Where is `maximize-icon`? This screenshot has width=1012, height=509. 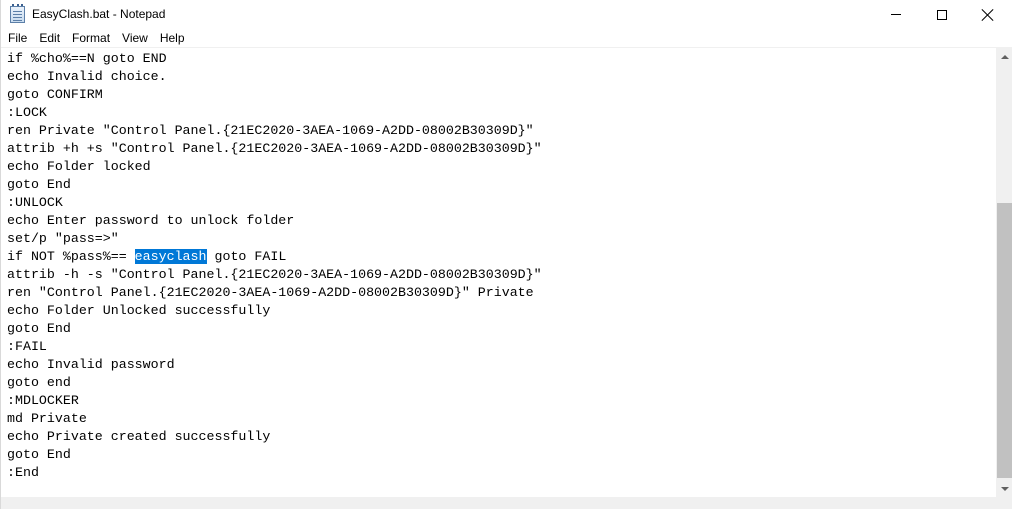
maximize-icon is located at coordinates (942, 14).